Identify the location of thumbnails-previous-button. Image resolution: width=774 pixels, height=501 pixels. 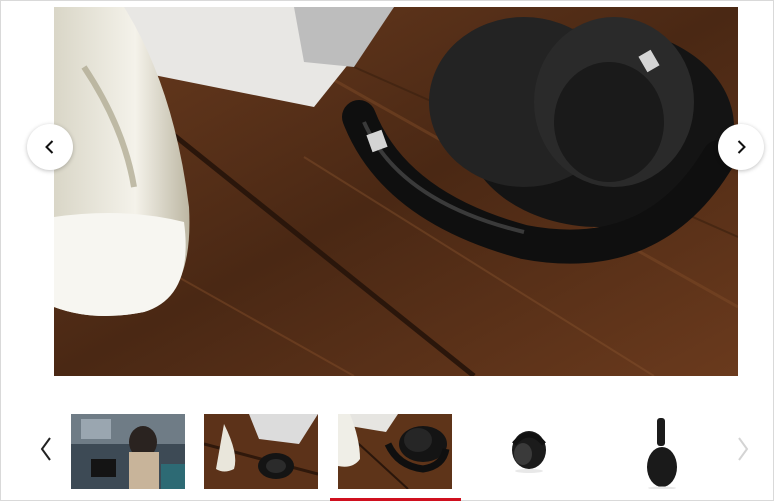
(46, 449).